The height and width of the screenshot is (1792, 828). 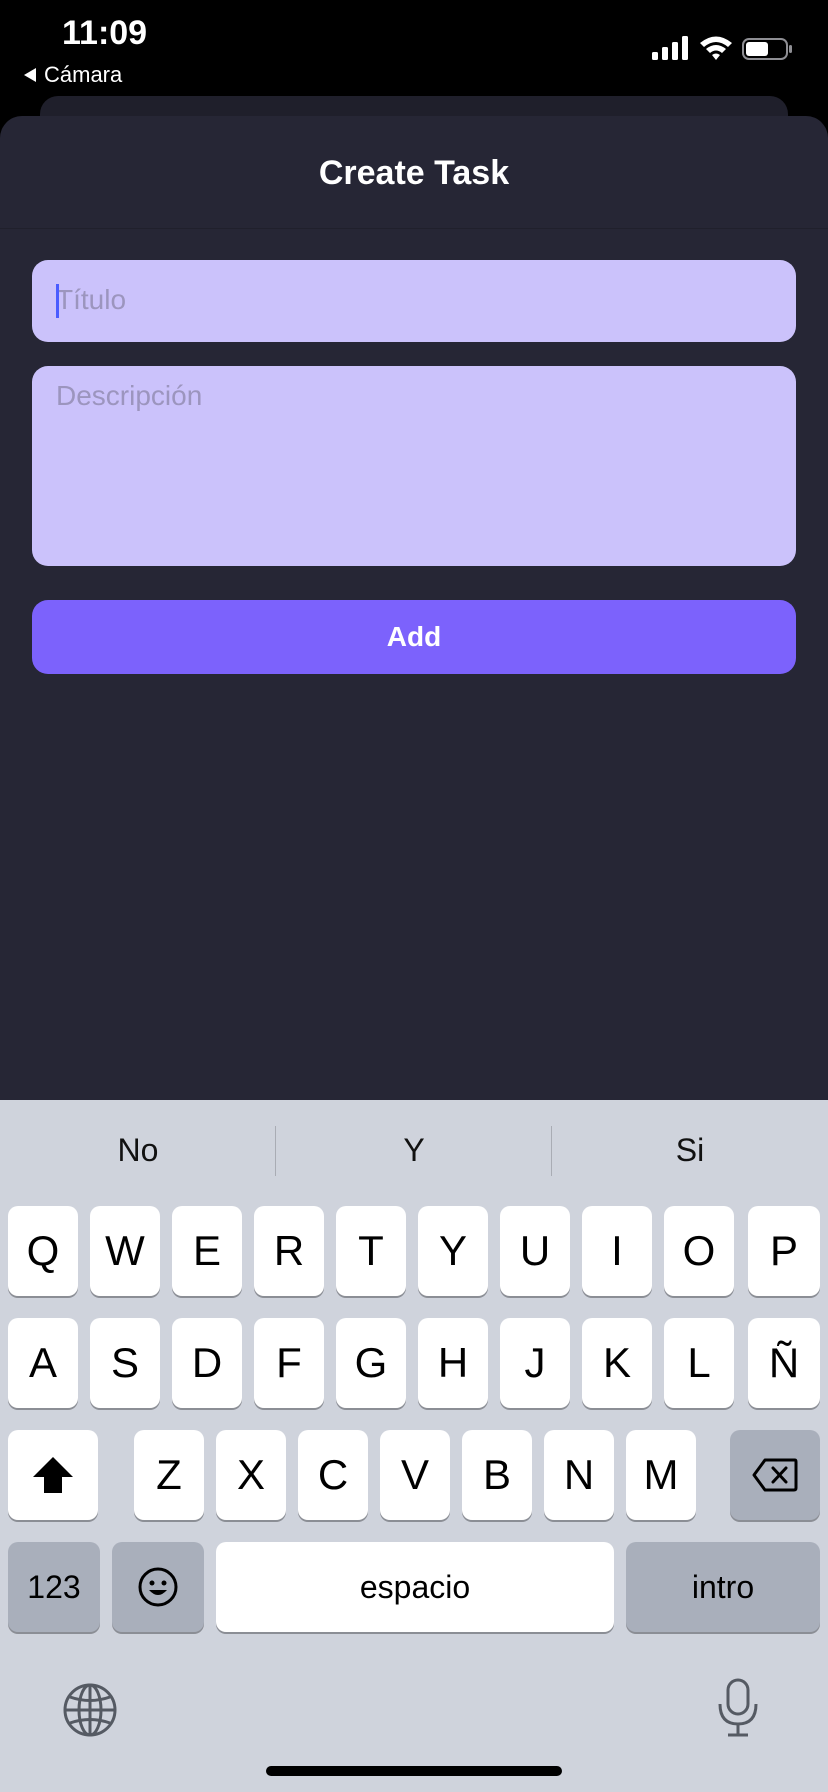 What do you see at coordinates (670, 48) in the screenshot?
I see `signal-icon` at bounding box center [670, 48].